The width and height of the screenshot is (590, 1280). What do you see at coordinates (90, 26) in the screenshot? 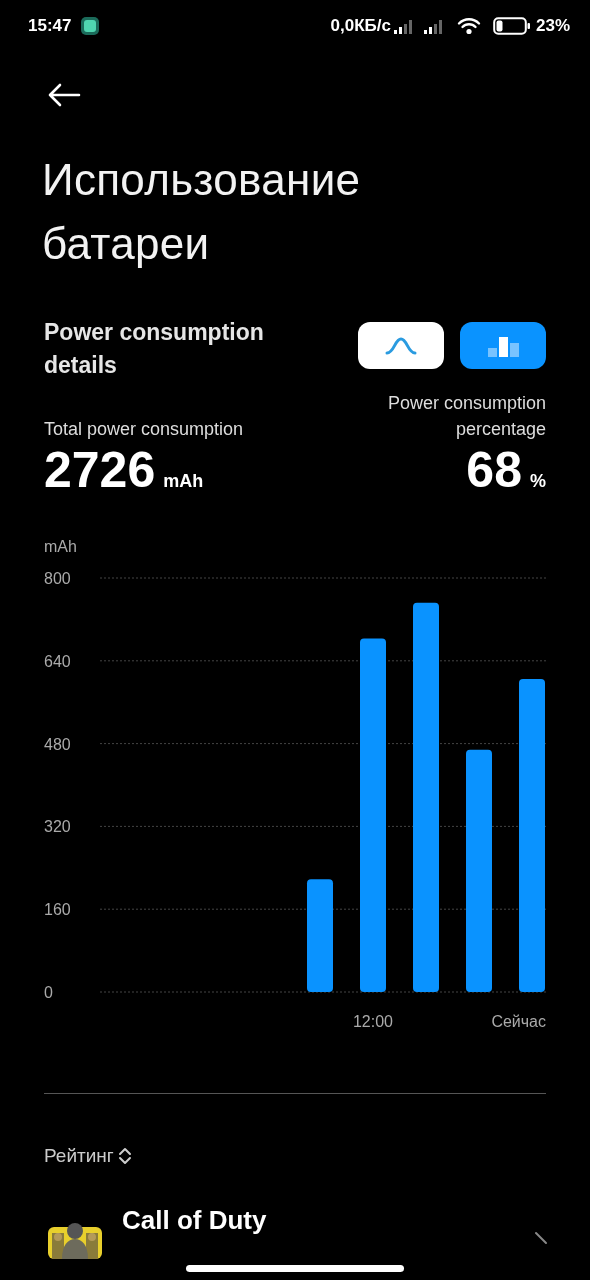
I see `app-notification-icon` at bounding box center [90, 26].